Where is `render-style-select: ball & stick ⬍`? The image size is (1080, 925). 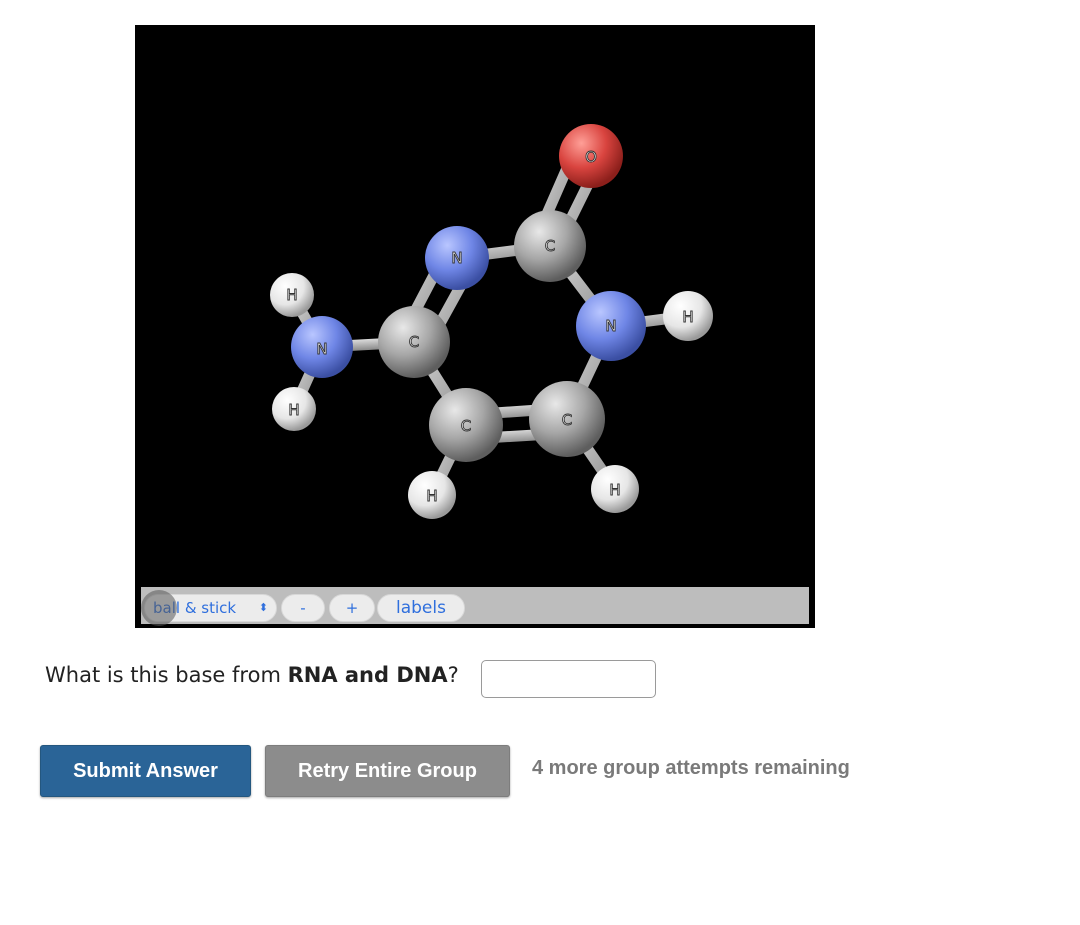 render-style-select: ball & stick ⬍ is located at coordinates (210, 608).